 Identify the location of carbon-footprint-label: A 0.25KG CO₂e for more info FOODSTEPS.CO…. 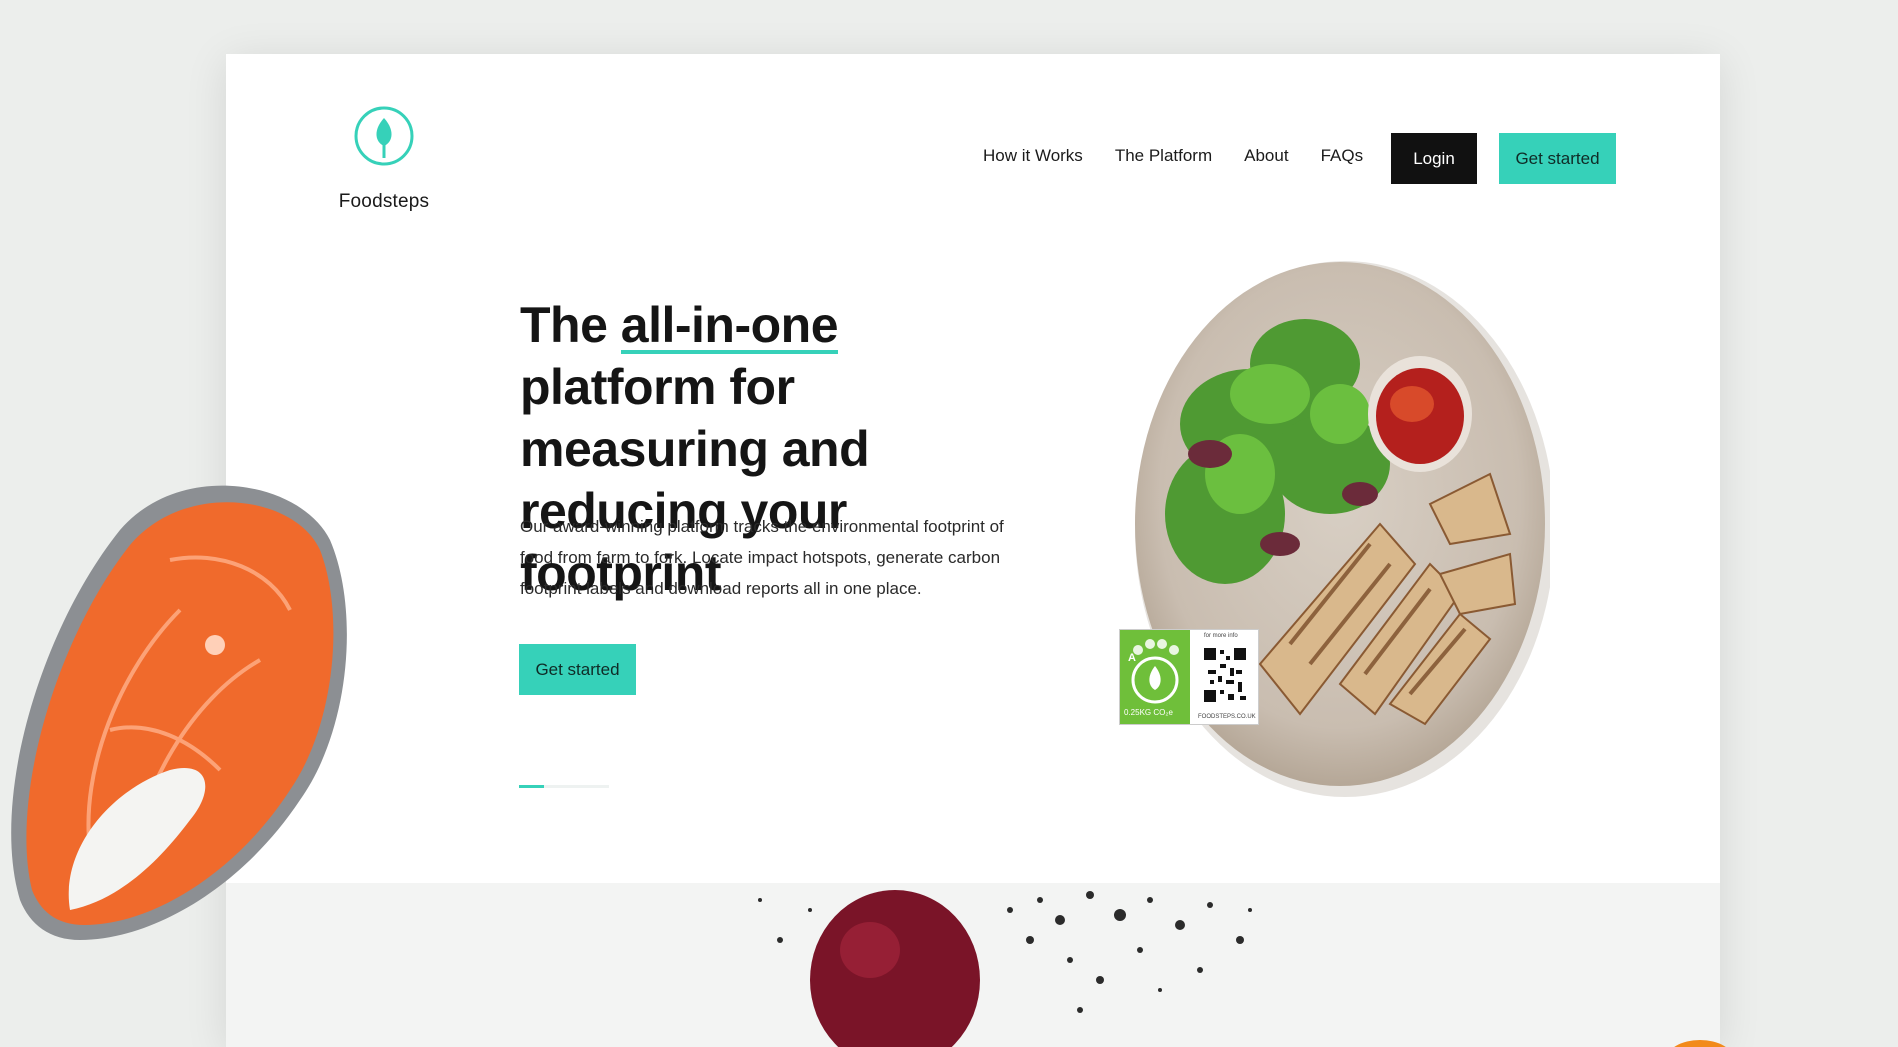
(1189, 677).